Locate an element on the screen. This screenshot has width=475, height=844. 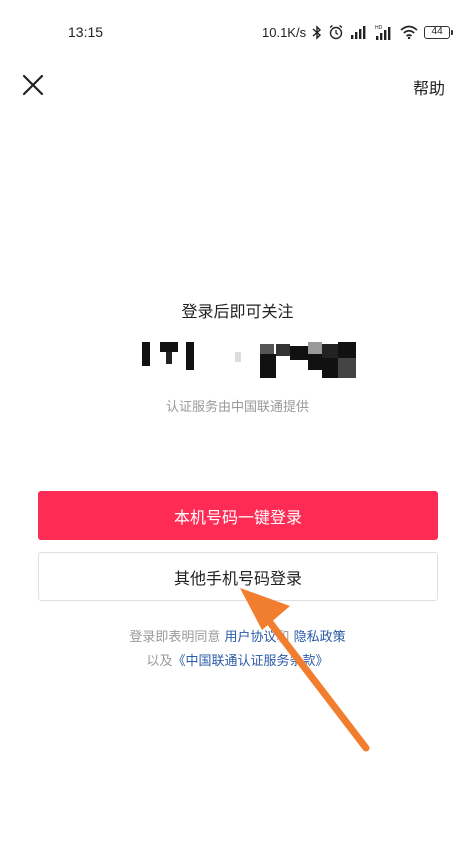
terms-line-2: 以及《中国联通认证服务条款》 is located at coordinates (237, 662).